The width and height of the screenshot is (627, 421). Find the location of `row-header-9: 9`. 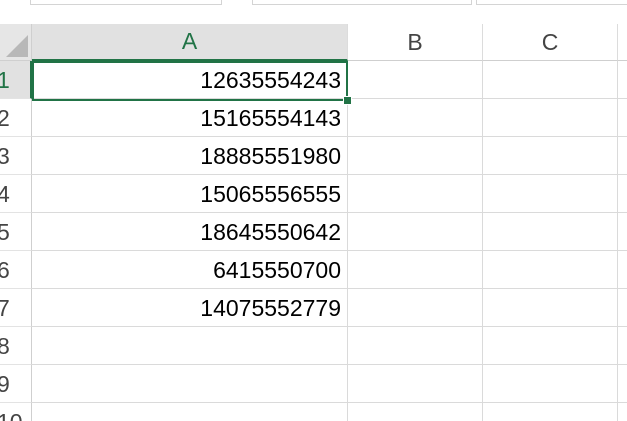

row-header-9: 9 is located at coordinates (16, 384).